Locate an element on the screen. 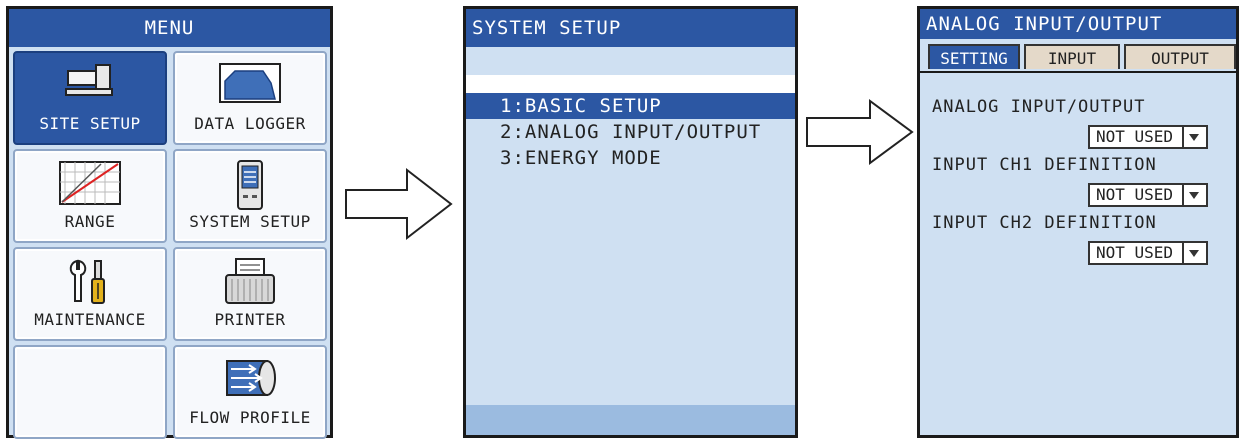 The width and height of the screenshot is (1244, 441). field-label-analog-io: ANALOG INPUT/OUTPUT is located at coordinates (1039, 107).